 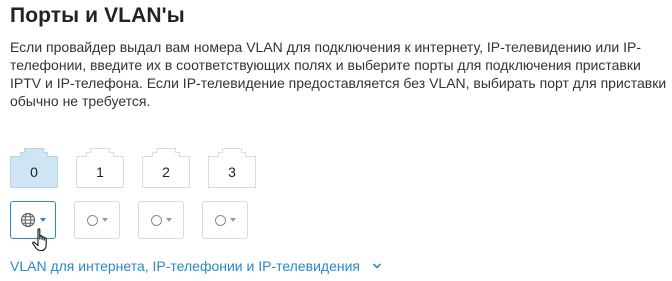 What do you see at coordinates (166, 172) in the screenshot?
I see `port-number: 2` at bounding box center [166, 172].